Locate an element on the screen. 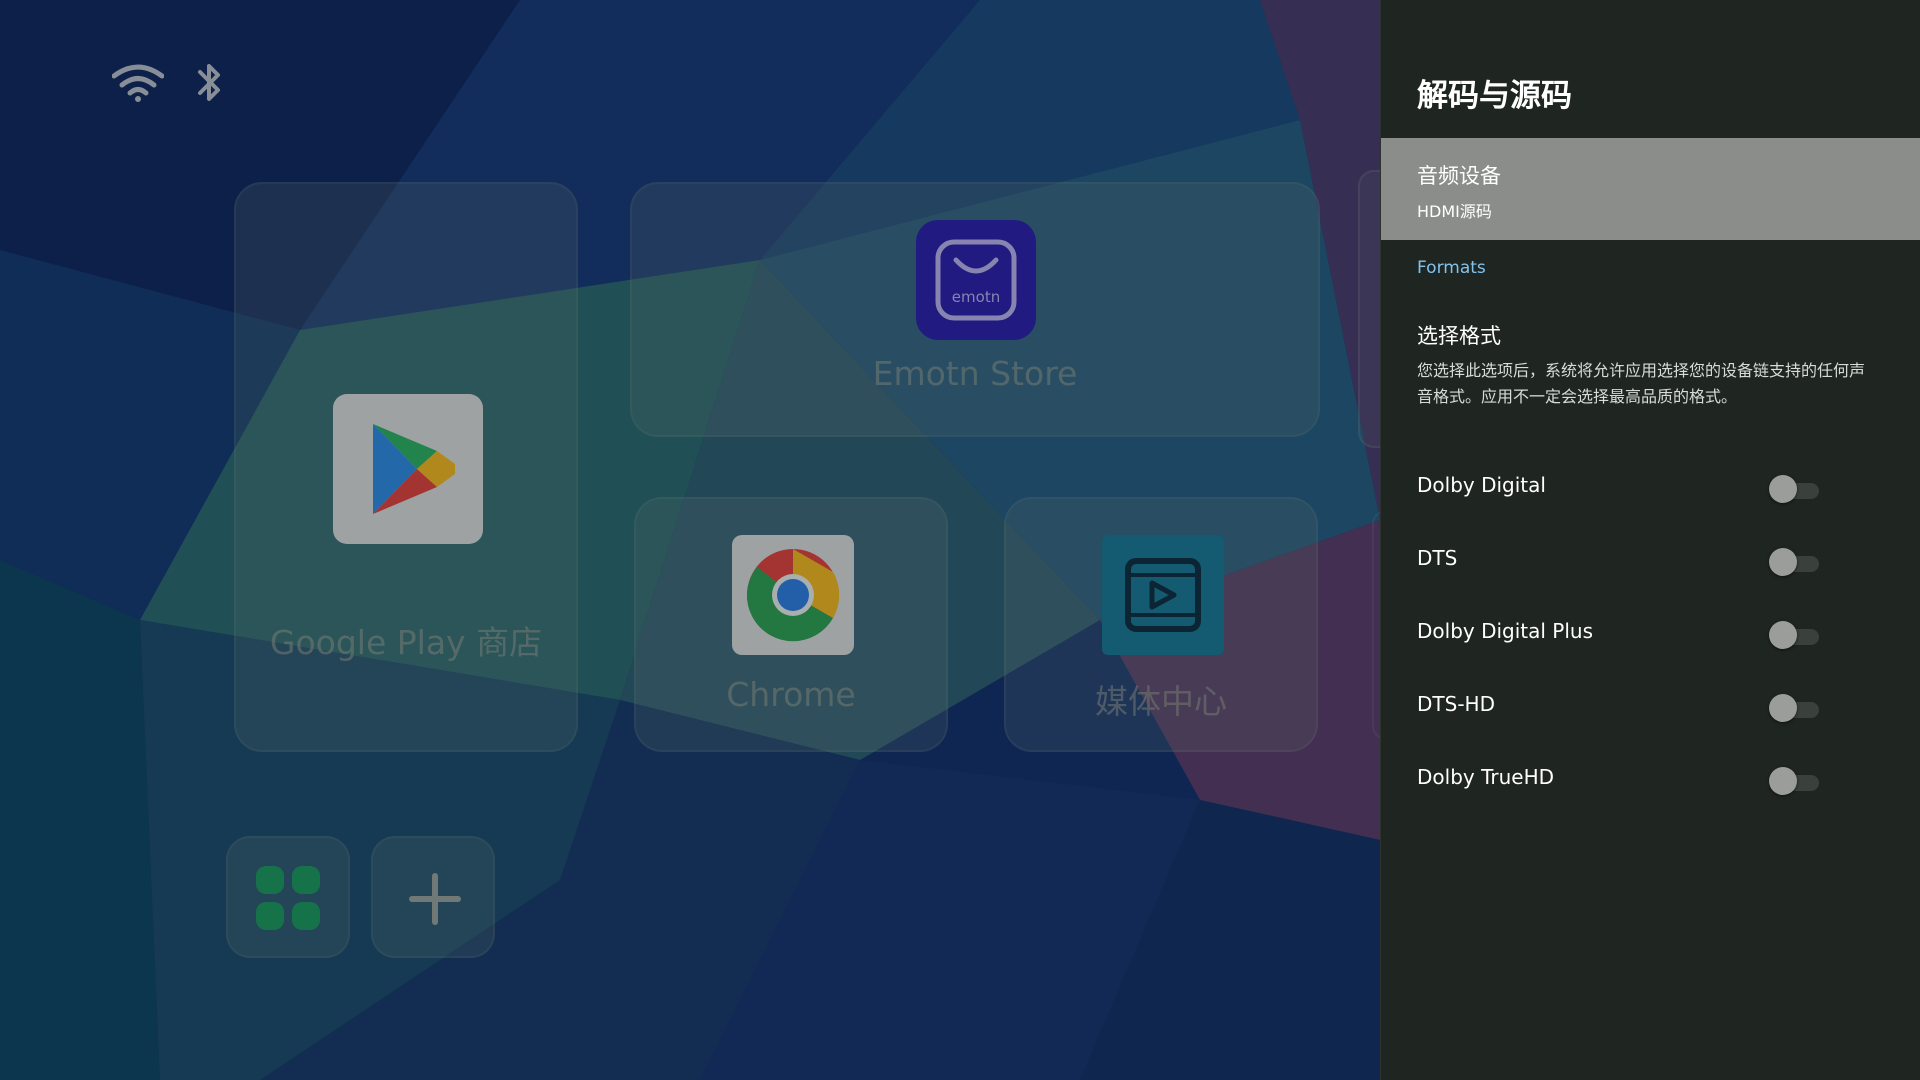  toggle-row-dts: DTS is located at coordinates (1650, 560).